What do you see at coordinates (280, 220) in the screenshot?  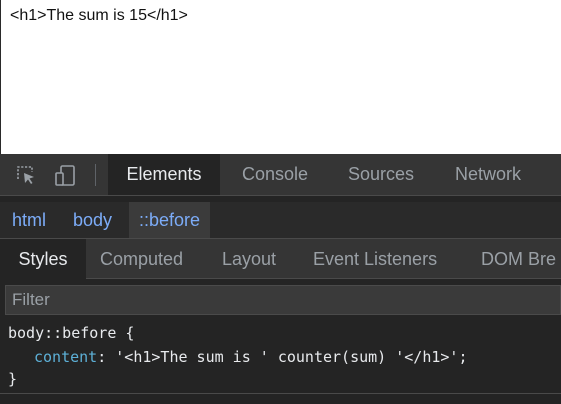 I see `breadcrumb: html body ::before` at bounding box center [280, 220].